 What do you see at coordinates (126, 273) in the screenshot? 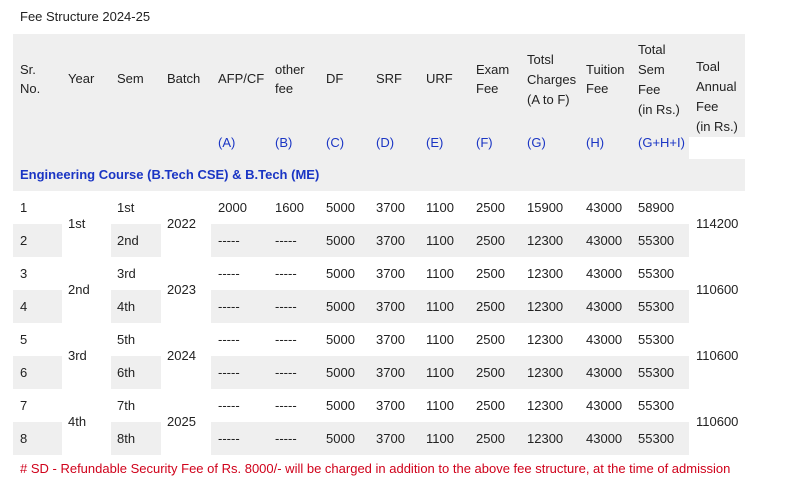
I see `sem-cell: 3rd` at bounding box center [126, 273].